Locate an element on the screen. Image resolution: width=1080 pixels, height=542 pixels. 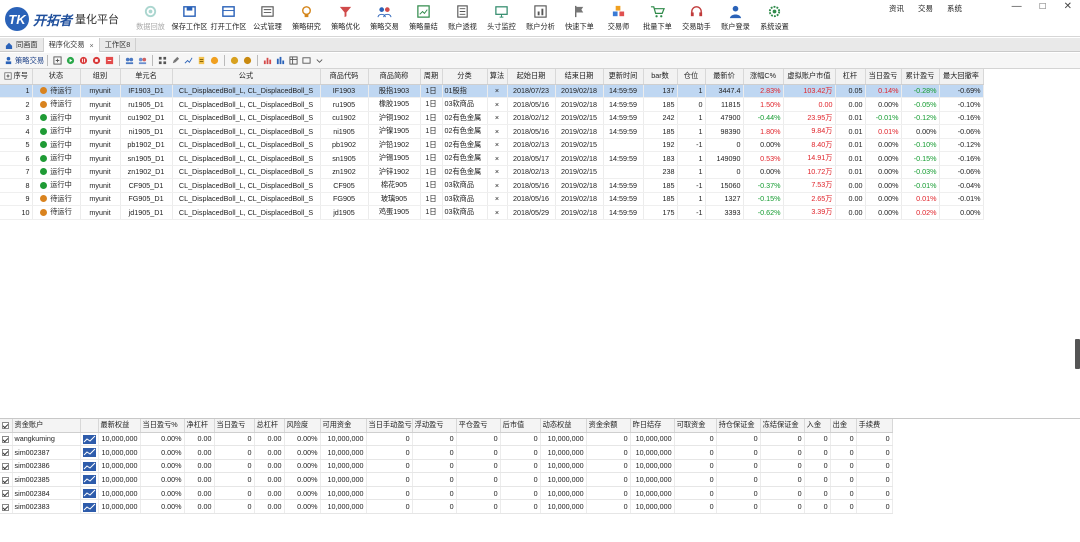
toolbar-button: 策略交易 is located at coordinates (384, 18).